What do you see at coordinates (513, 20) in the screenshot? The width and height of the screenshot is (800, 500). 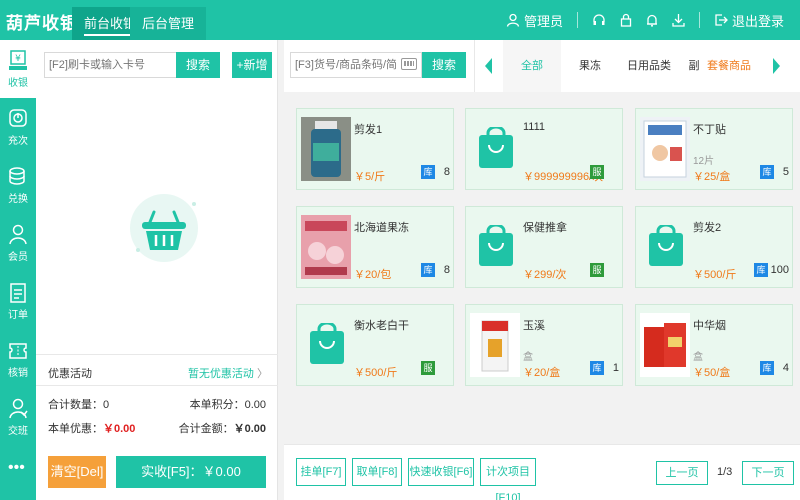 I see `user-icon` at bounding box center [513, 20].